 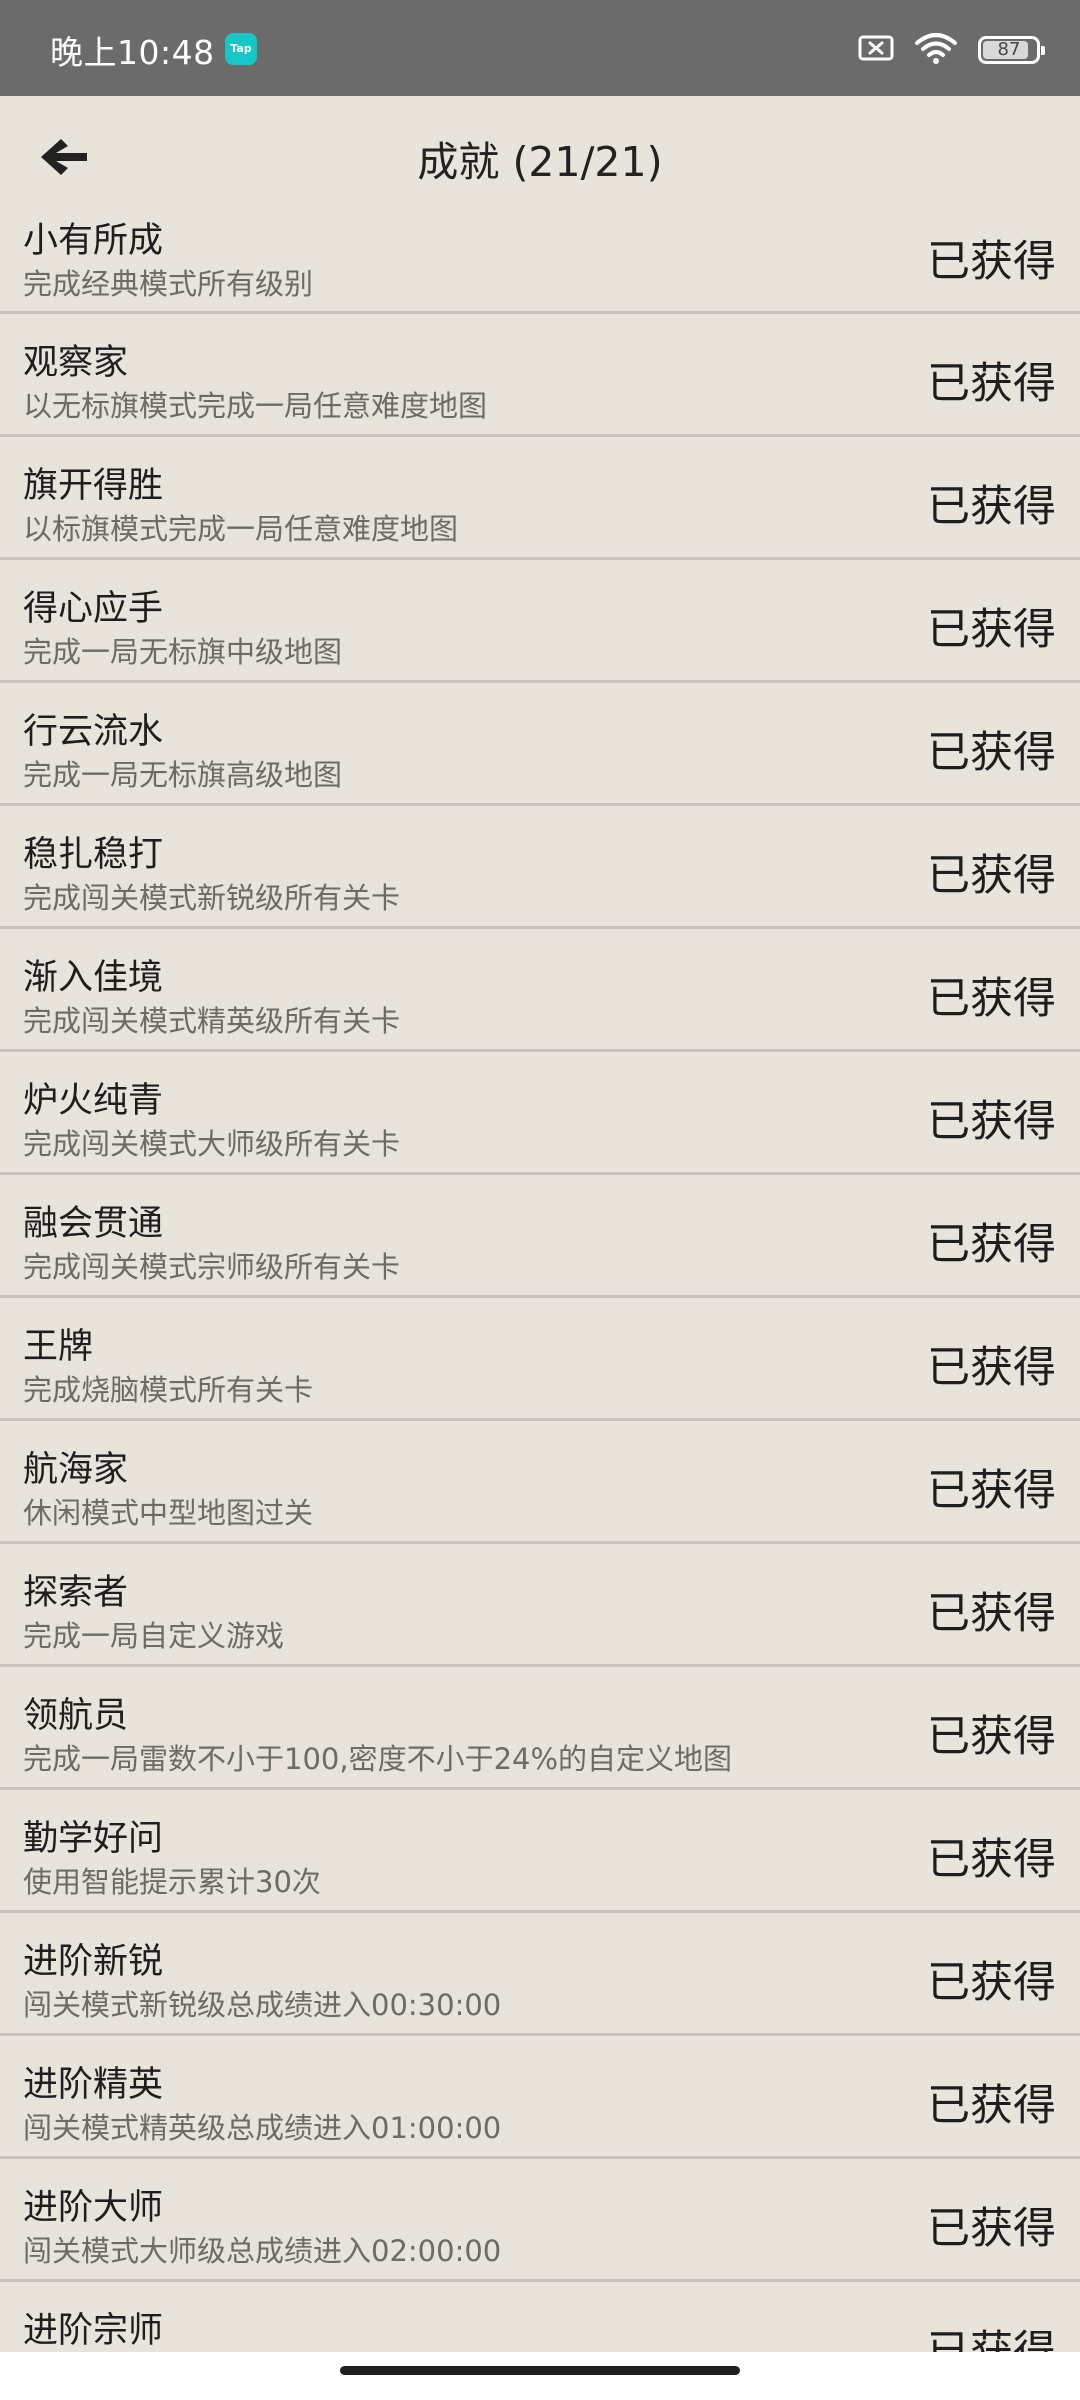 I want to click on achievement-title: 稳扎稳打, so click(x=93, y=855).